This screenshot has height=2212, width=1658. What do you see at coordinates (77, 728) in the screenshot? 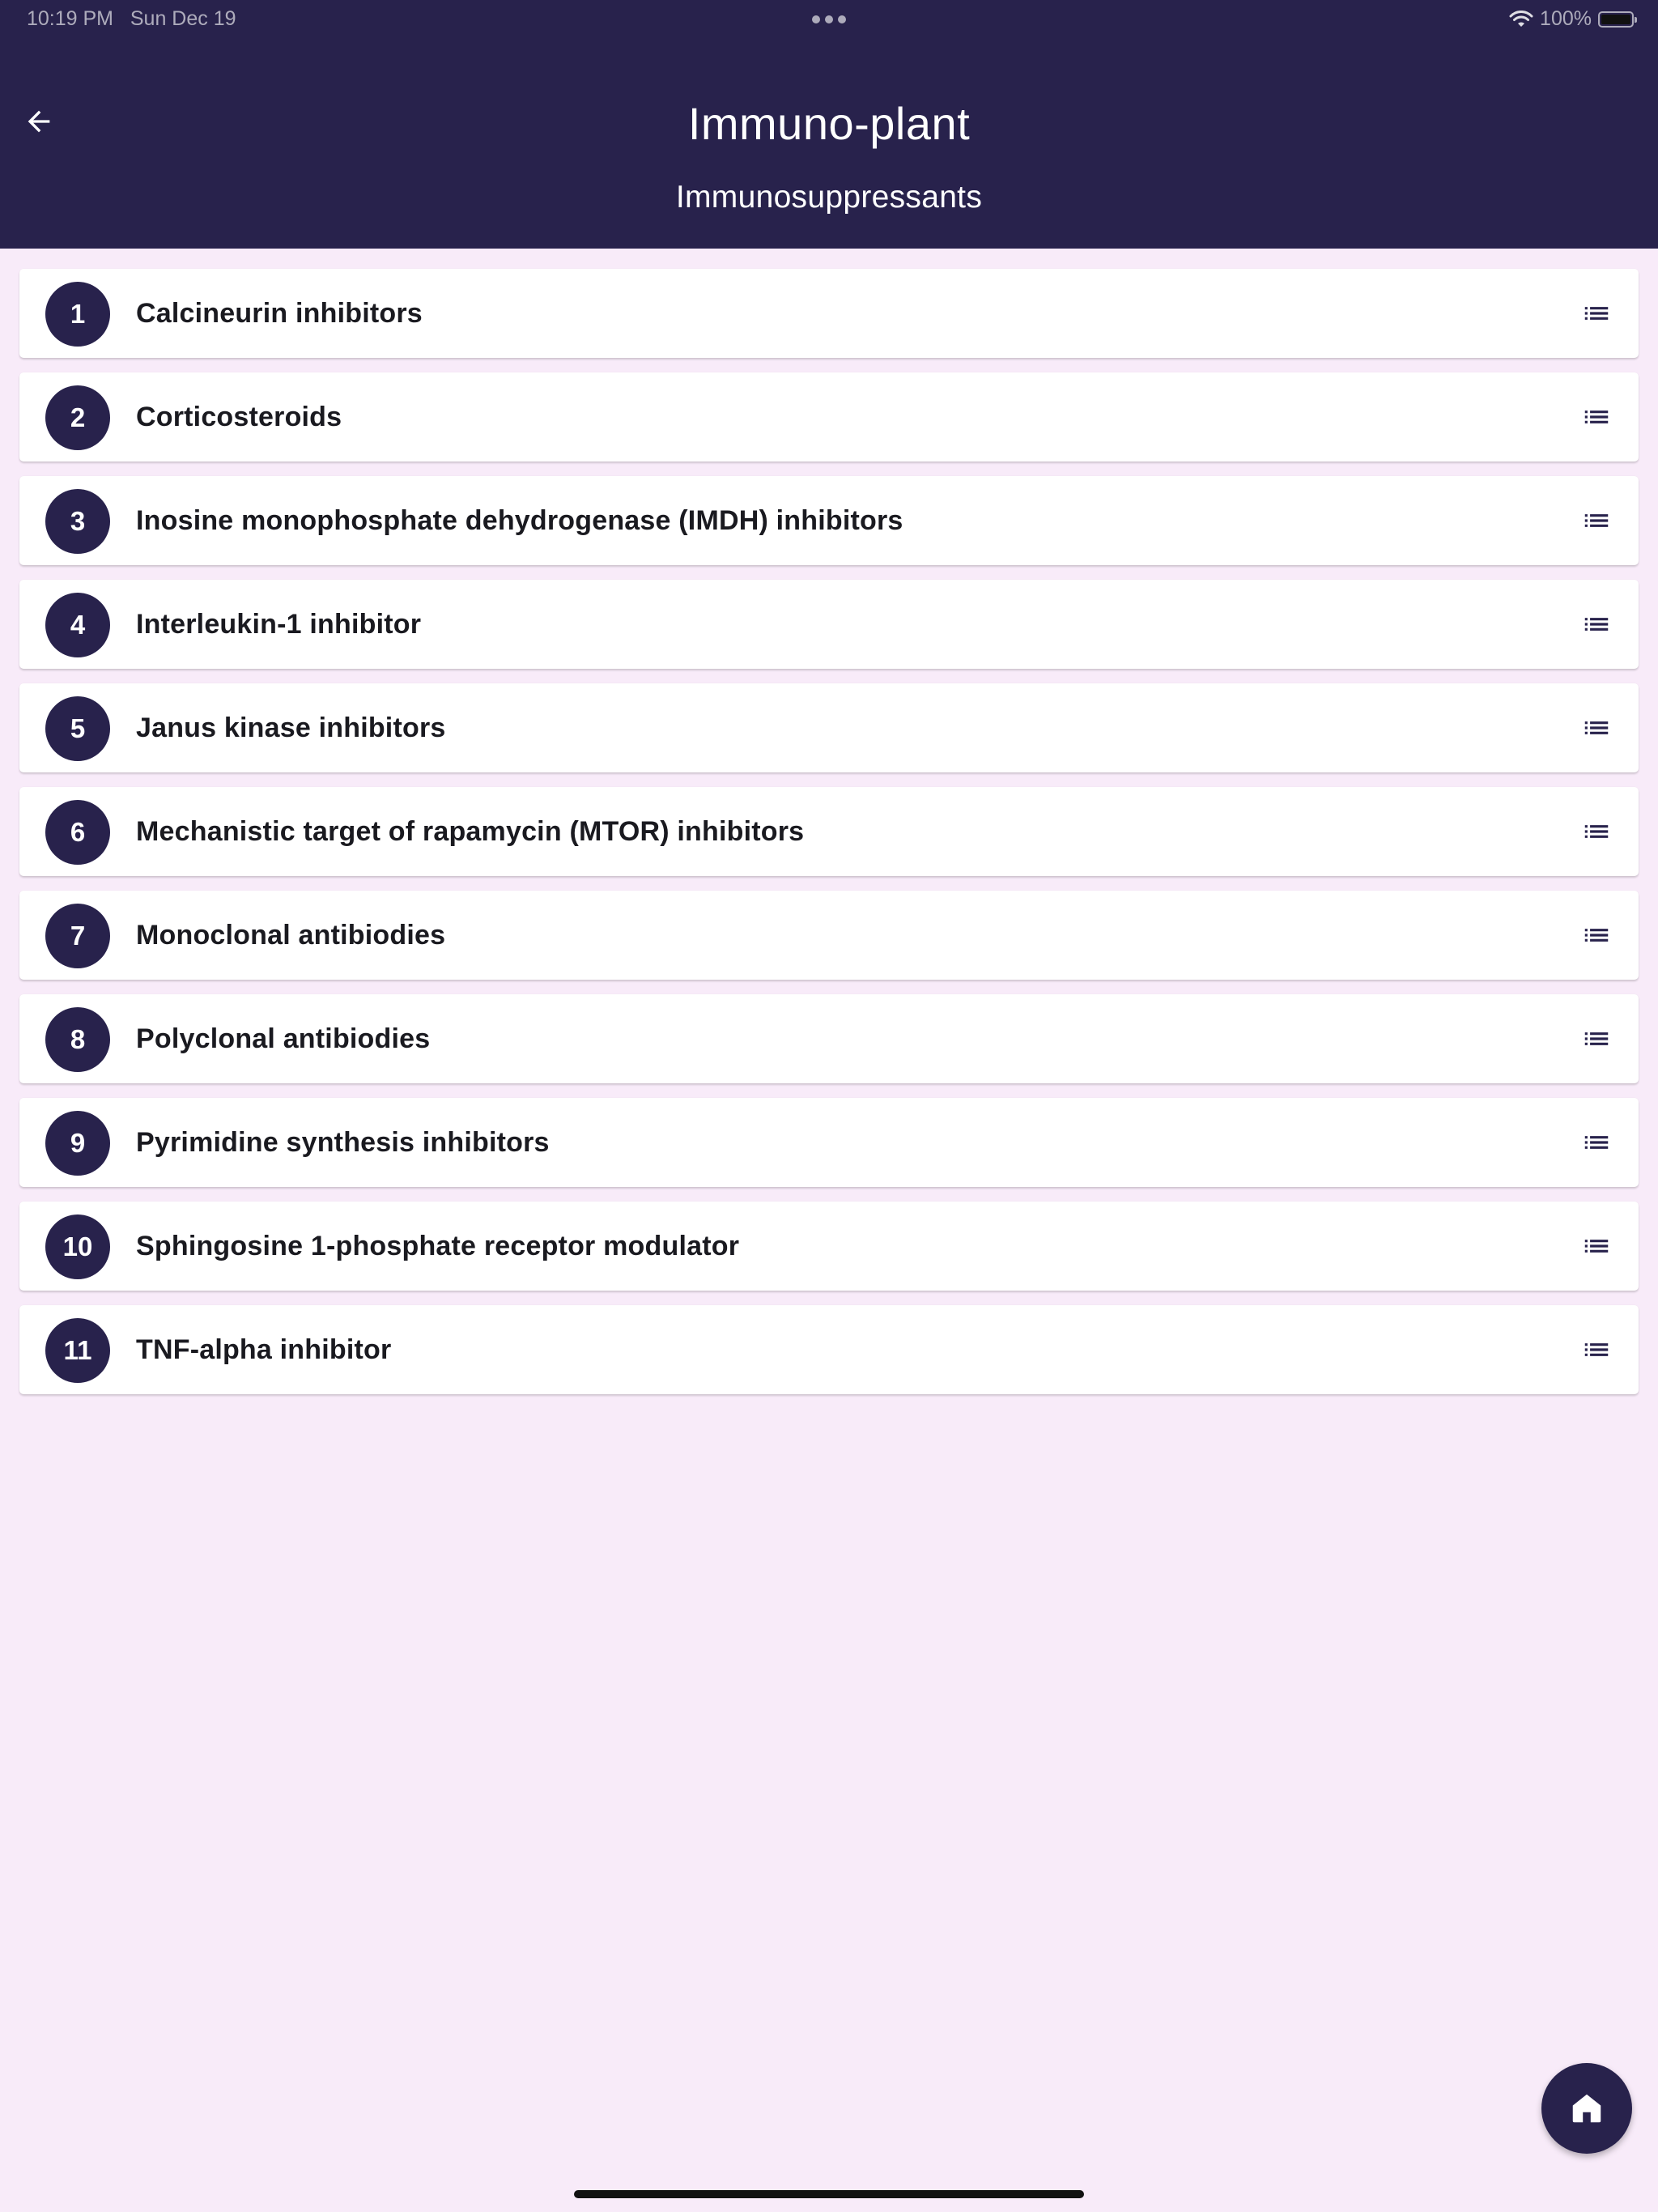
I see `item-number-badge: 5` at bounding box center [77, 728].